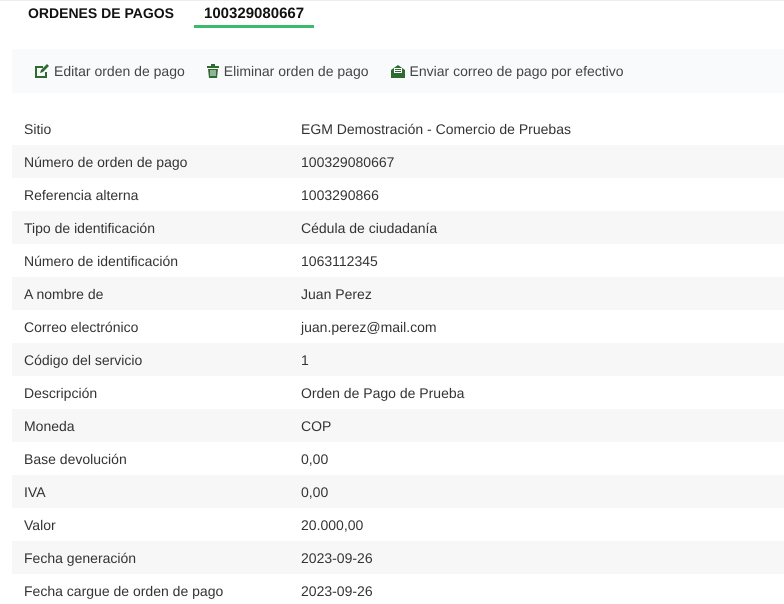 Image resolution: width=784 pixels, height=604 pixels. What do you see at coordinates (347, 162) in the screenshot?
I see `field-value: 100329080667` at bounding box center [347, 162].